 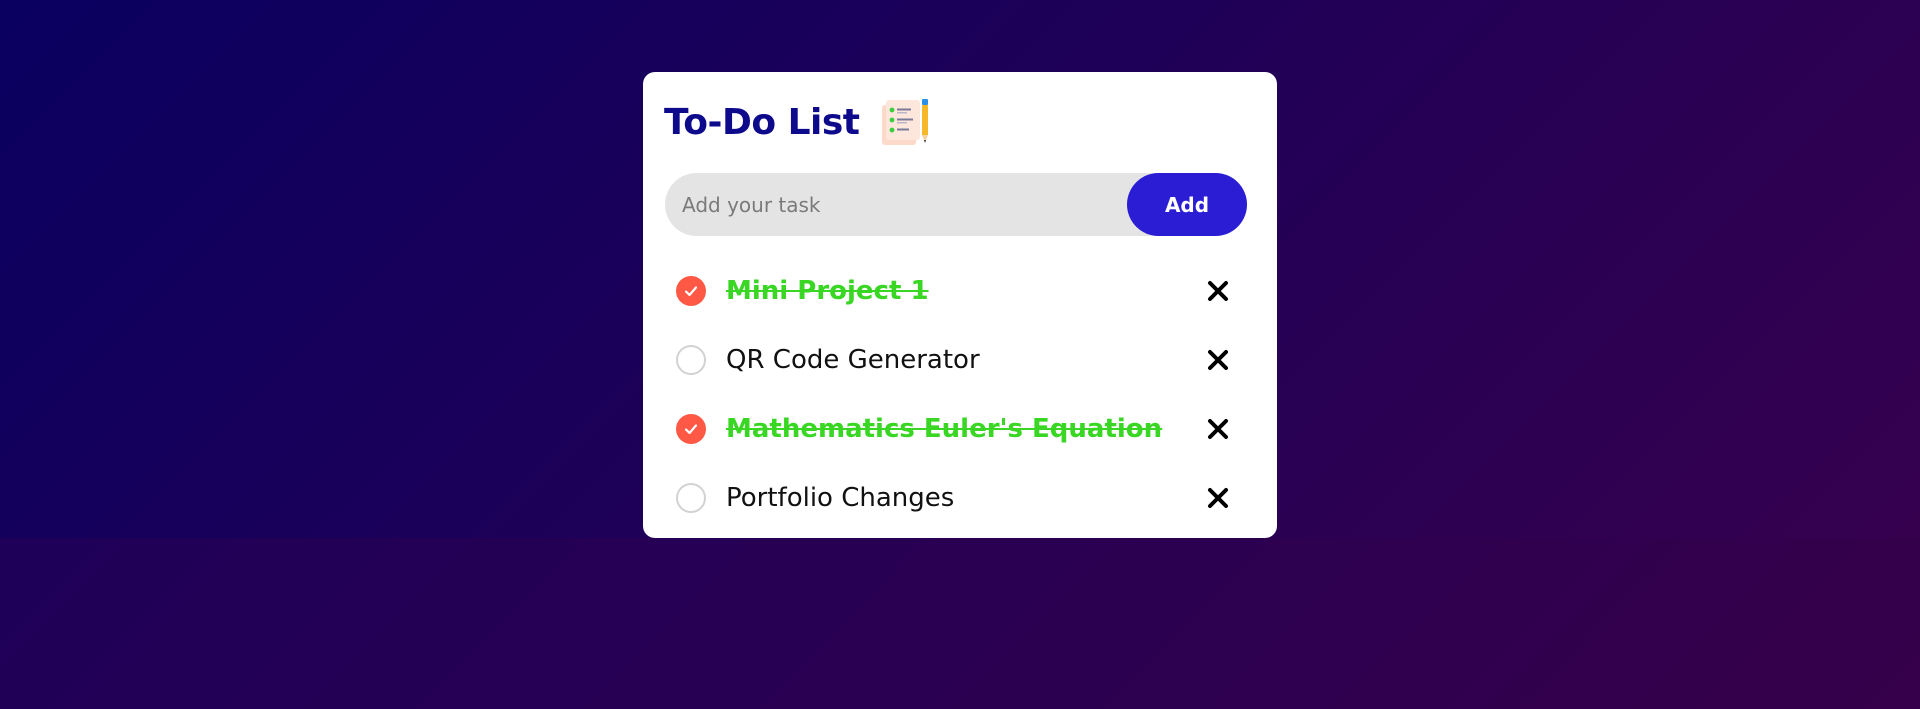 What do you see at coordinates (904, 122) in the screenshot?
I see `notepad-checklist-icon` at bounding box center [904, 122].